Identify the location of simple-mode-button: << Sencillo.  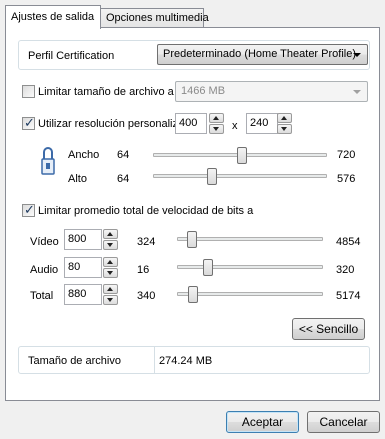
(328, 329).